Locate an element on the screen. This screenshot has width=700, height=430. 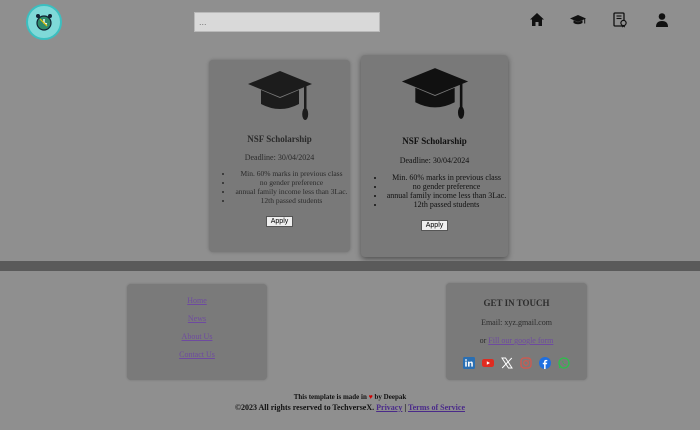
user-icon is located at coordinates (662, 20).